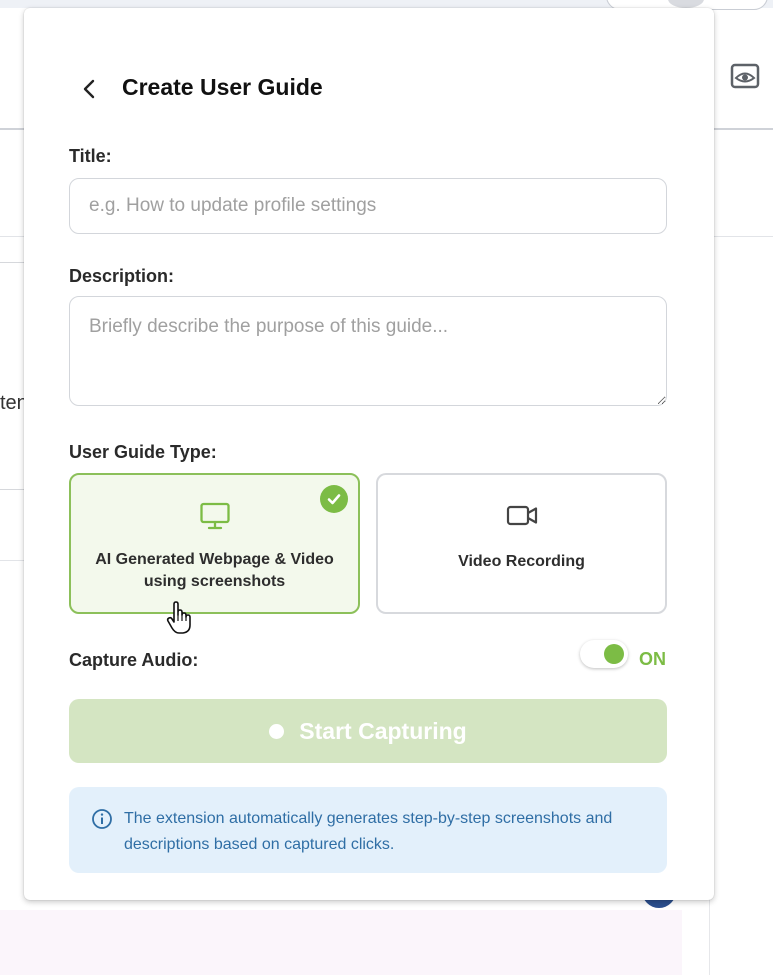  Describe the element at coordinates (134, 660) in the screenshot. I see `capture-audio-label: Capture Audio:` at that location.